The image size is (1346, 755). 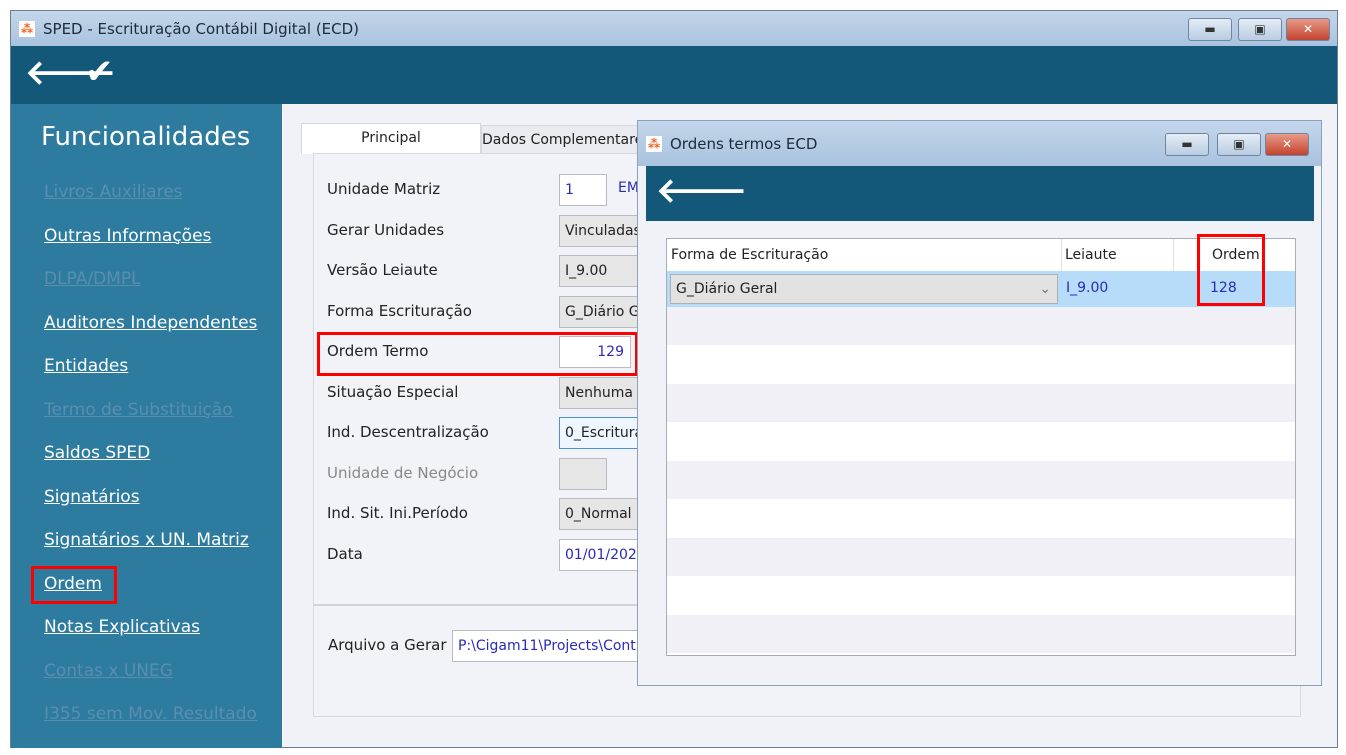 I want to click on chevron-down-icon: ⌄, so click(x=1045, y=289).